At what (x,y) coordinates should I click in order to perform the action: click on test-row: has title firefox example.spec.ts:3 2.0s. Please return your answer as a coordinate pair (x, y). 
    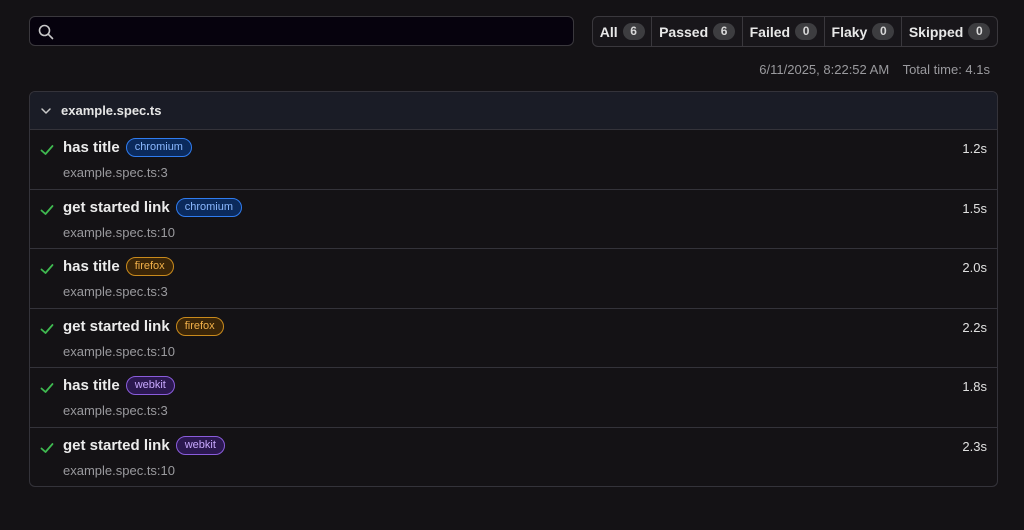
    Looking at the image, I should click on (513, 279).